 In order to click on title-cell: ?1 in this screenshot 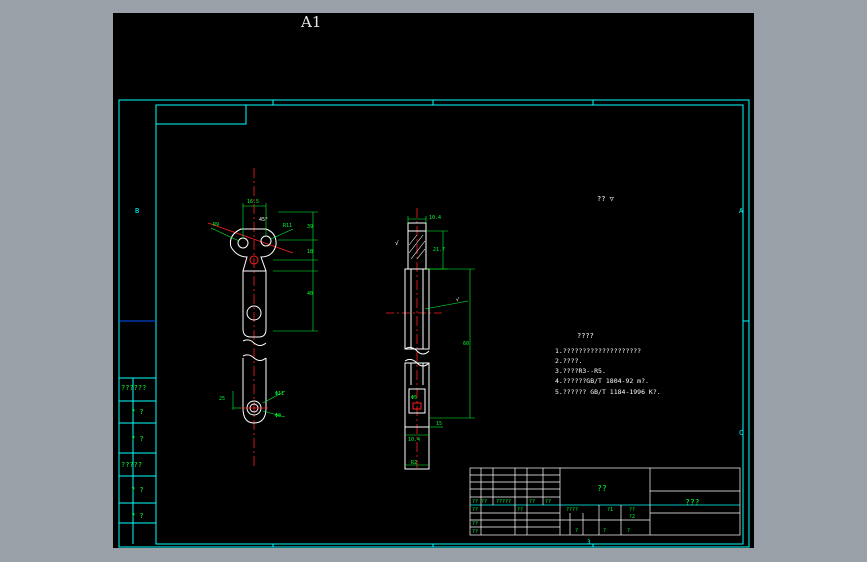, I will do `click(610, 510)`.